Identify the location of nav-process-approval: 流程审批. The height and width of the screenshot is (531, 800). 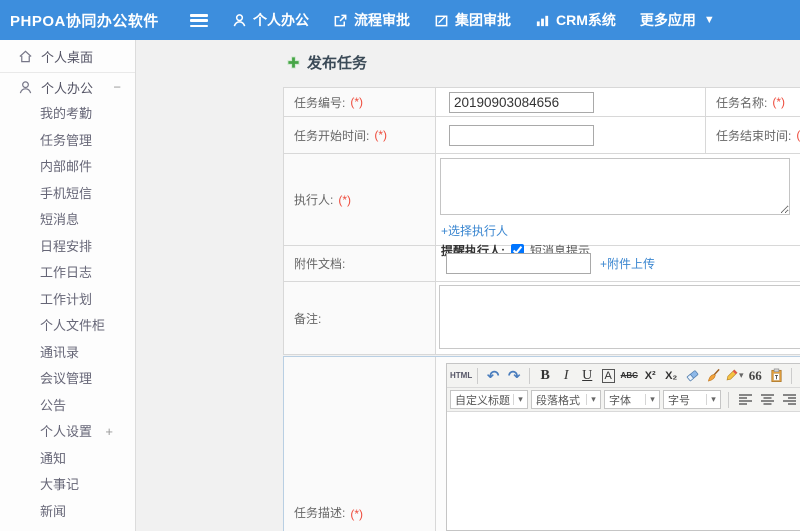
(371, 20).